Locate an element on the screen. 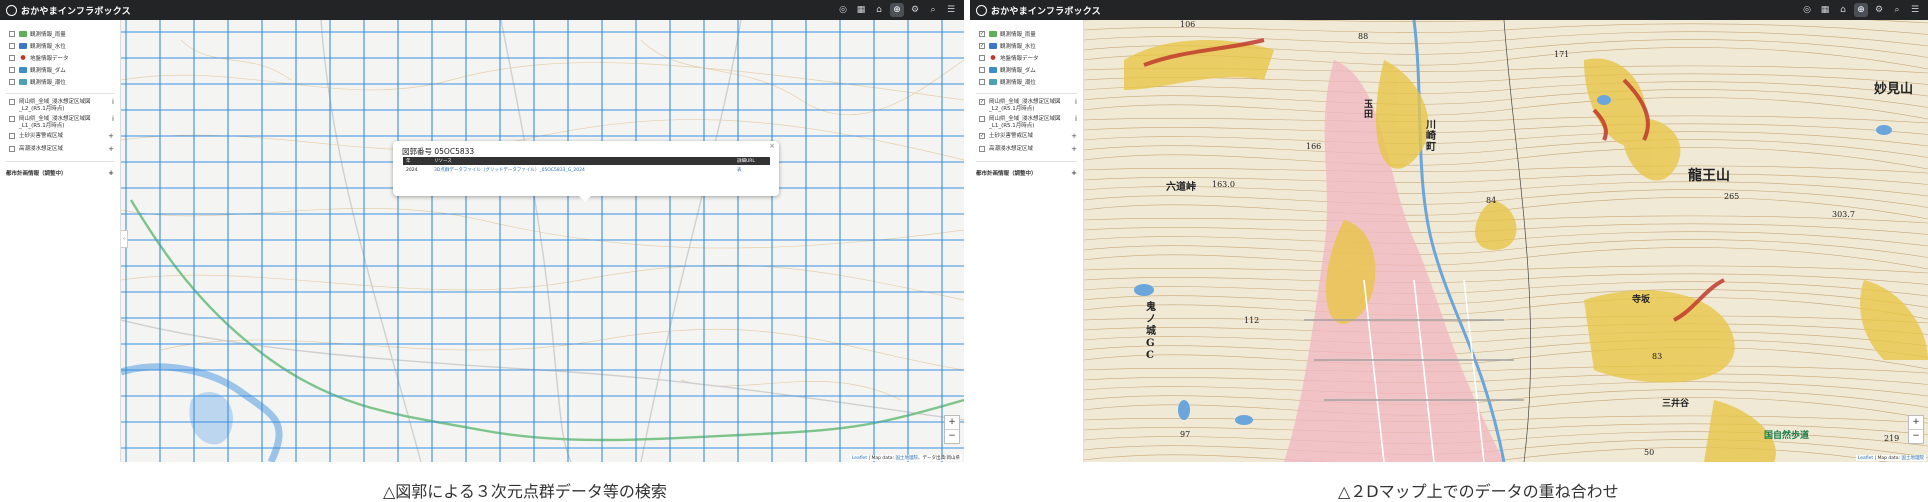  layer-item: 岡山県_全域_浸水想定区域図_L2_(R5.1月時点) i is located at coordinates (60, 106).